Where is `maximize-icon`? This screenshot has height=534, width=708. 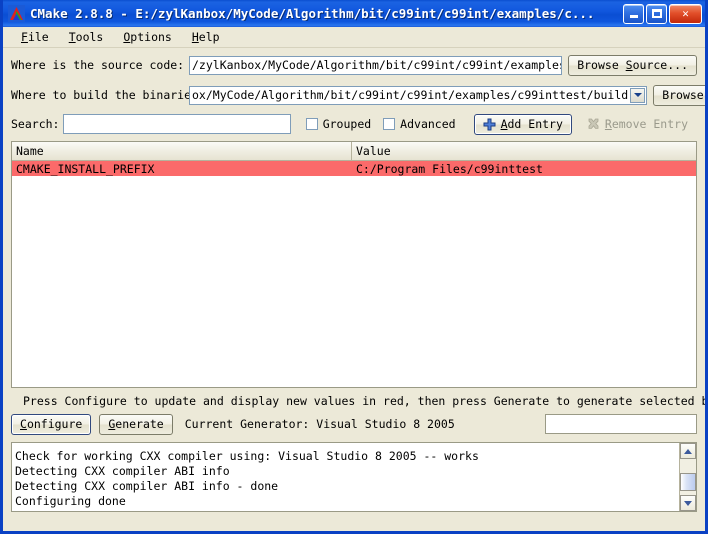
maximize-icon is located at coordinates (656, 13).